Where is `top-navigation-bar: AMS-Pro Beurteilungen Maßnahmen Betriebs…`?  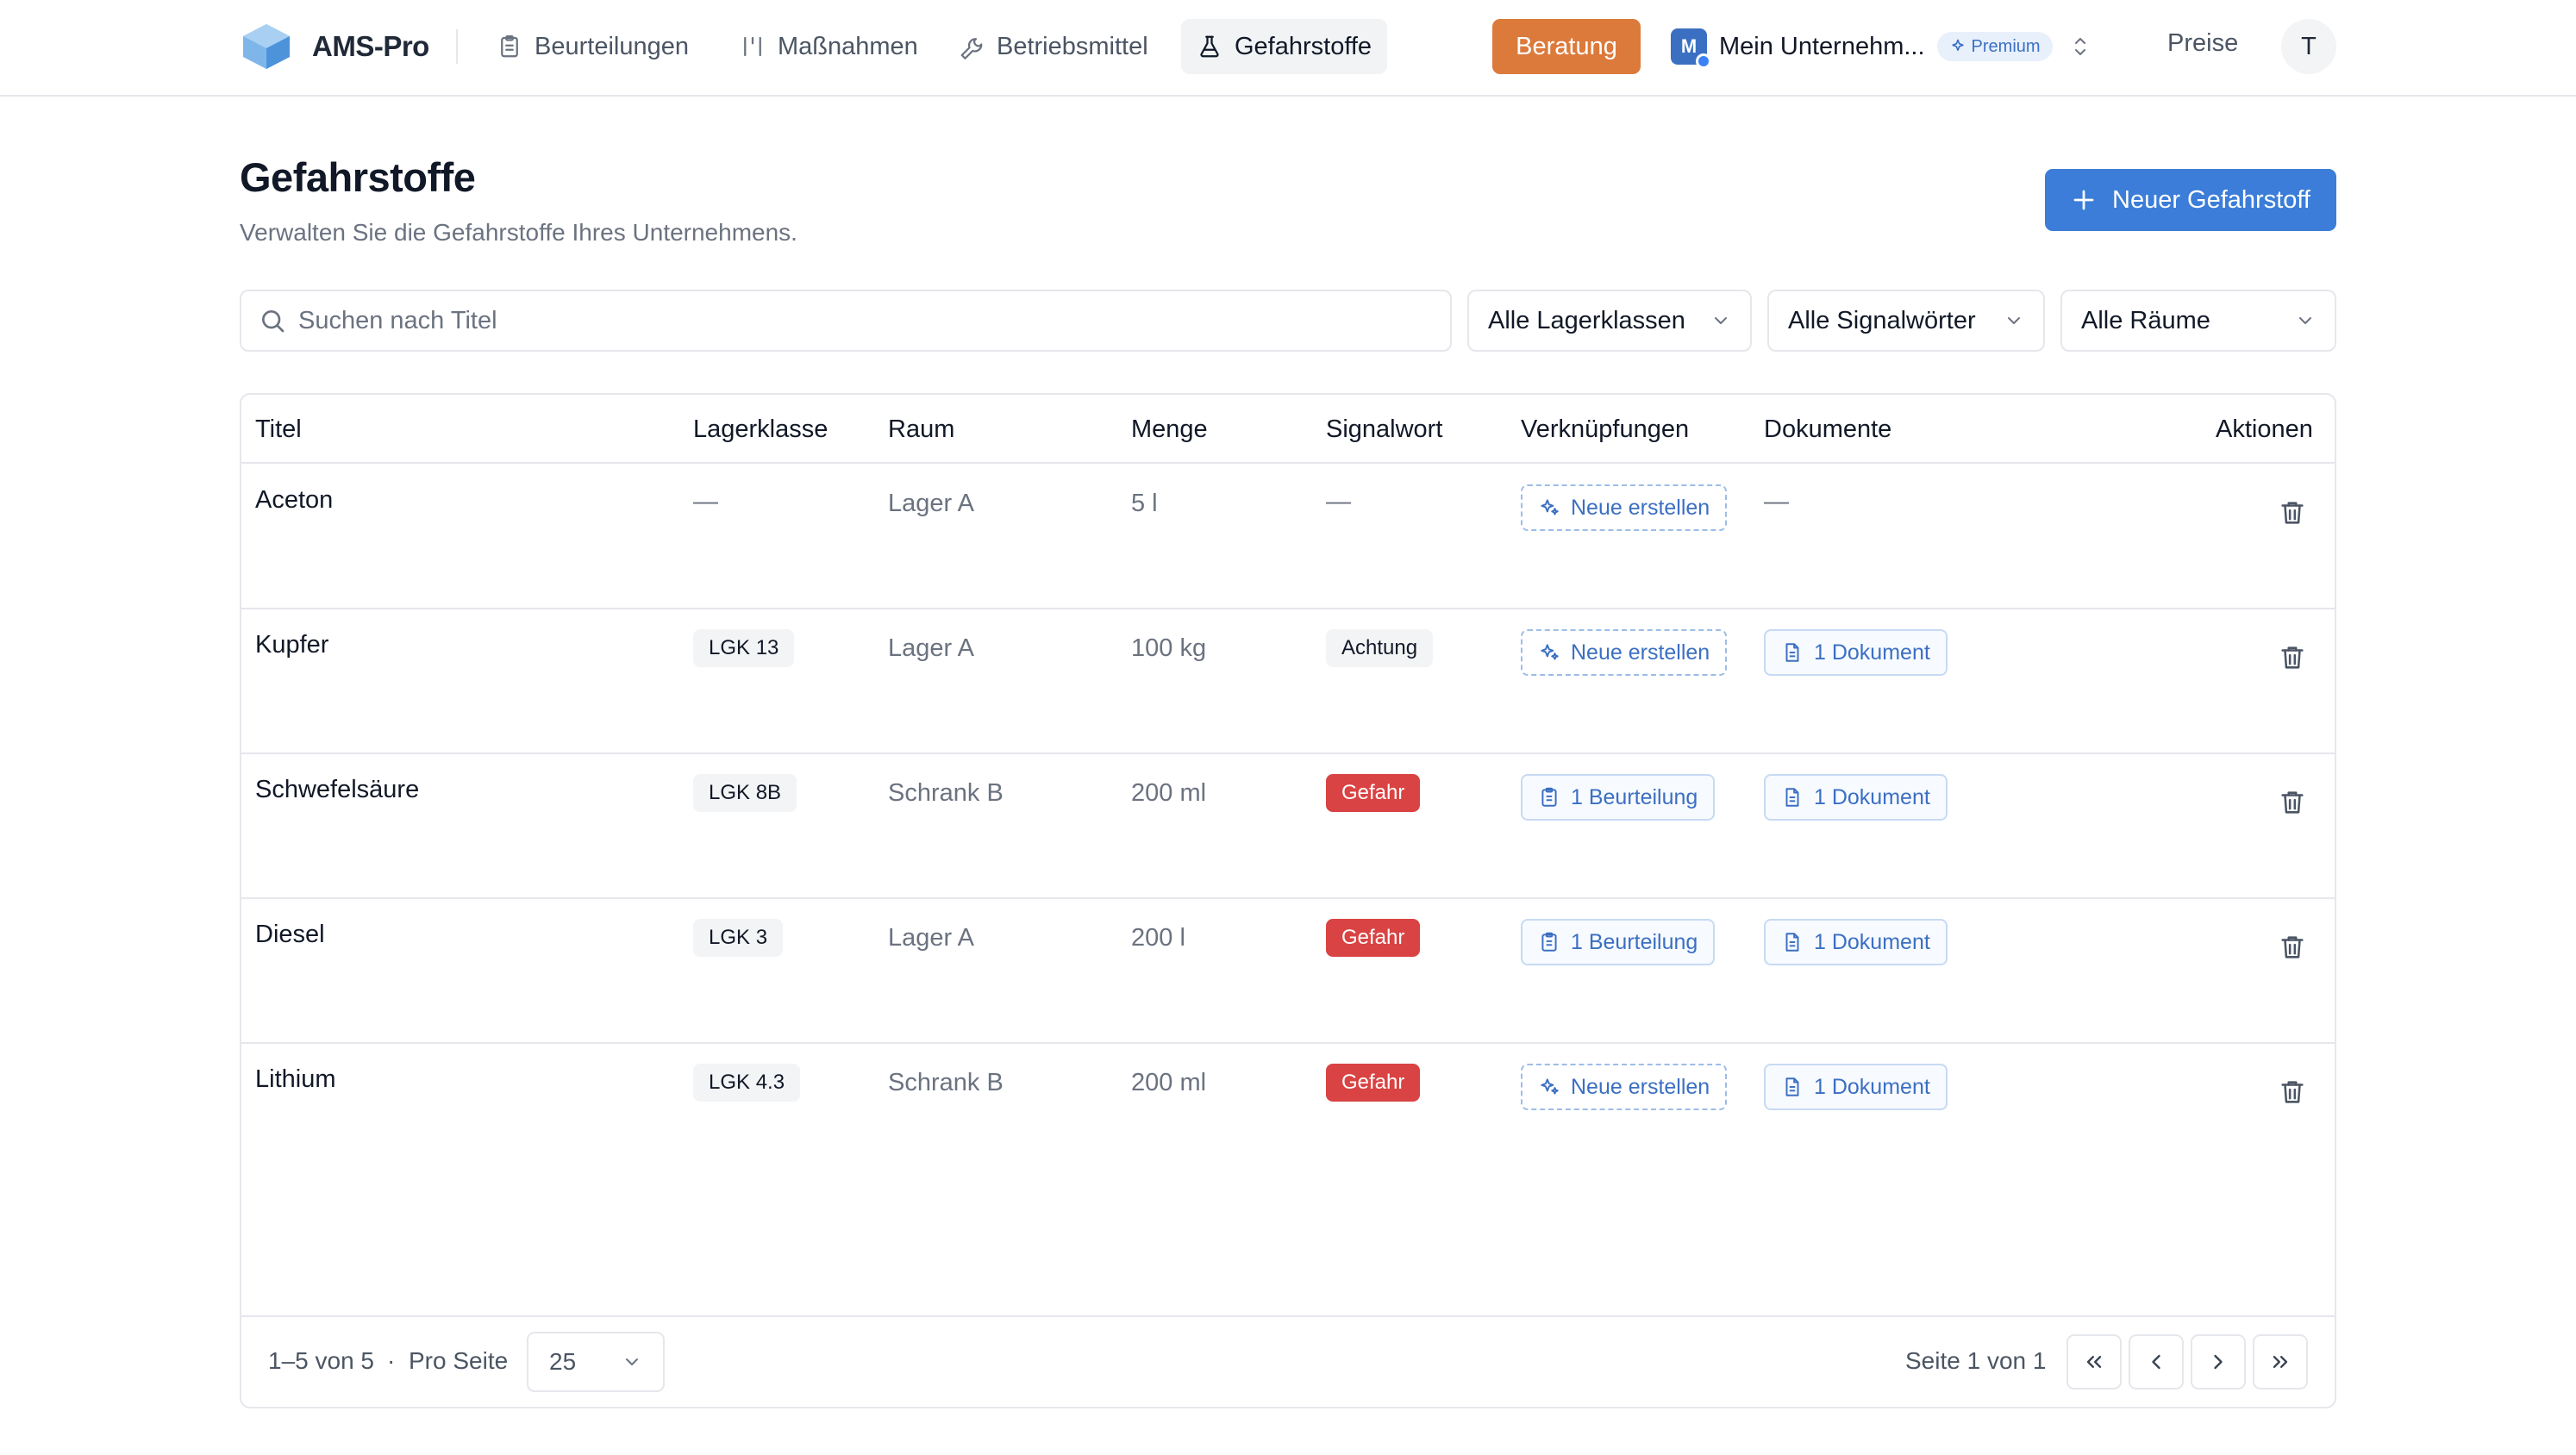
top-navigation-bar: AMS-Pro Beurteilungen Maßnahmen Betriebs… is located at coordinates (1288, 49).